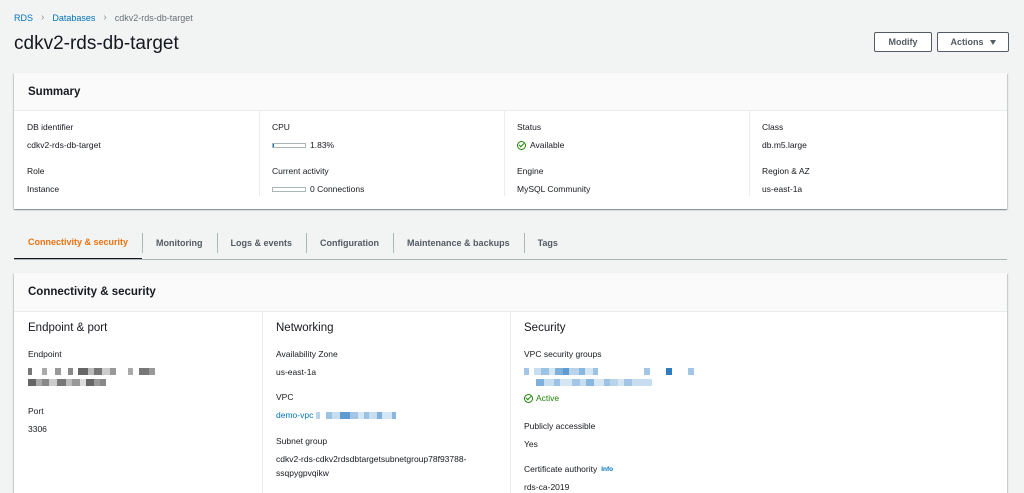  What do you see at coordinates (510, 92) in the screenshot?
I see `summary-header: Summary` at bounding box center [510, 92].